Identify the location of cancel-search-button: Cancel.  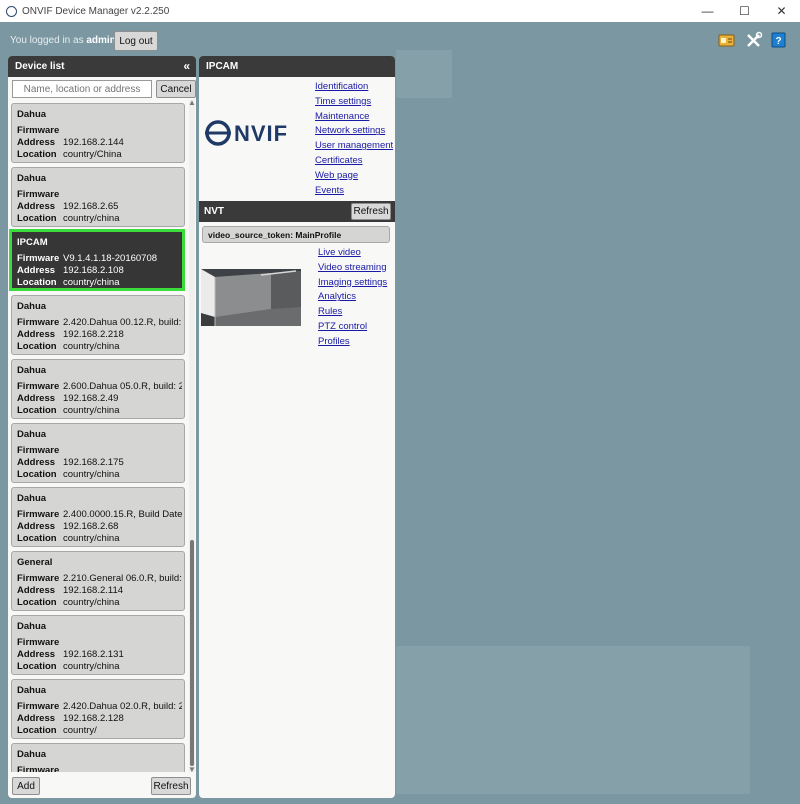
(176, 89).